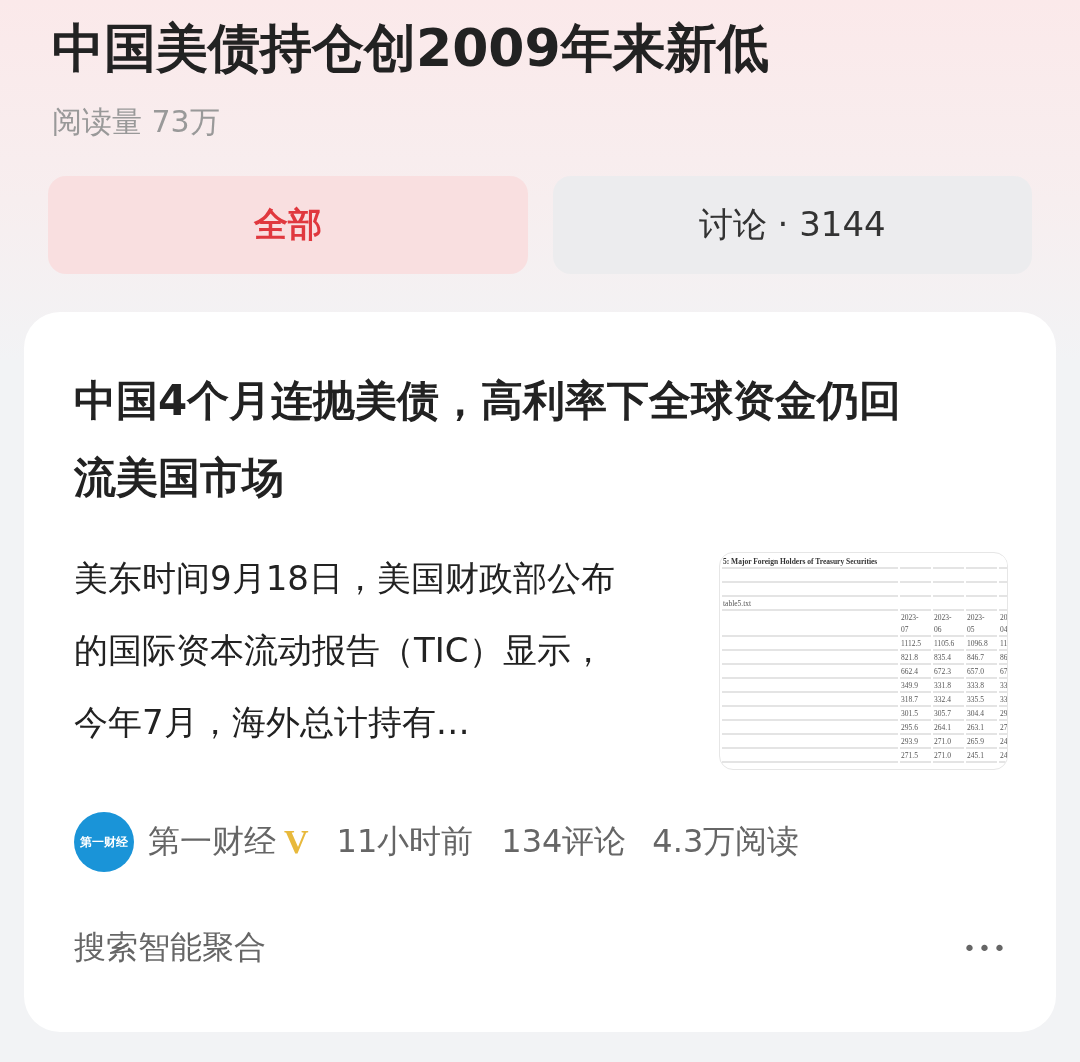 The width and height of the screenshot is (1080, 1062). I want to click on verified-label: V, so click(296, 842).